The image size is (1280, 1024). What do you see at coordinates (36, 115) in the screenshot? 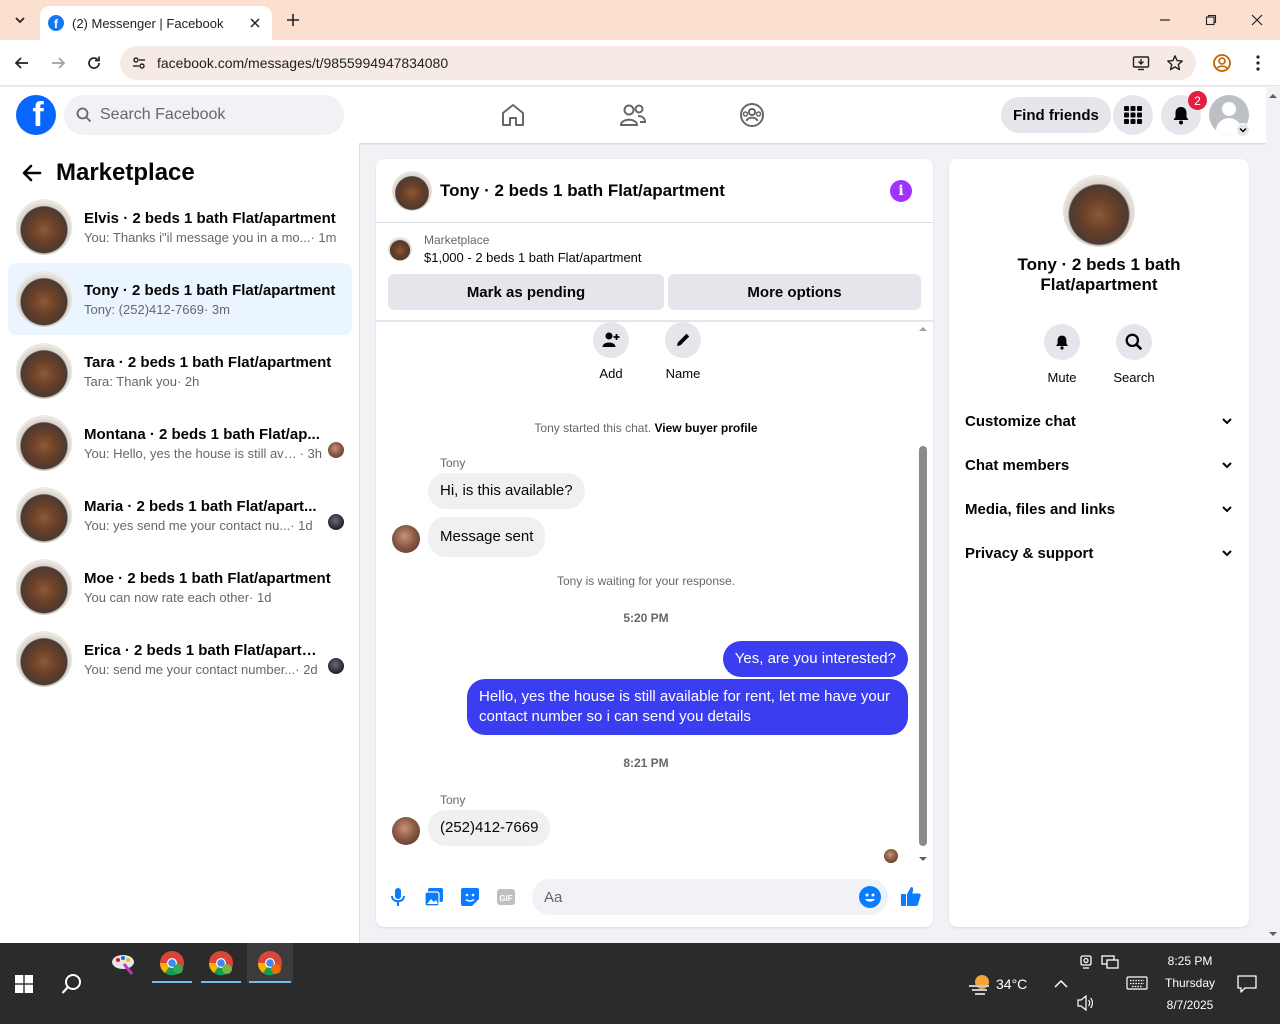
I see `facebook-logo-icon: f` at bounding box center [36, 115].